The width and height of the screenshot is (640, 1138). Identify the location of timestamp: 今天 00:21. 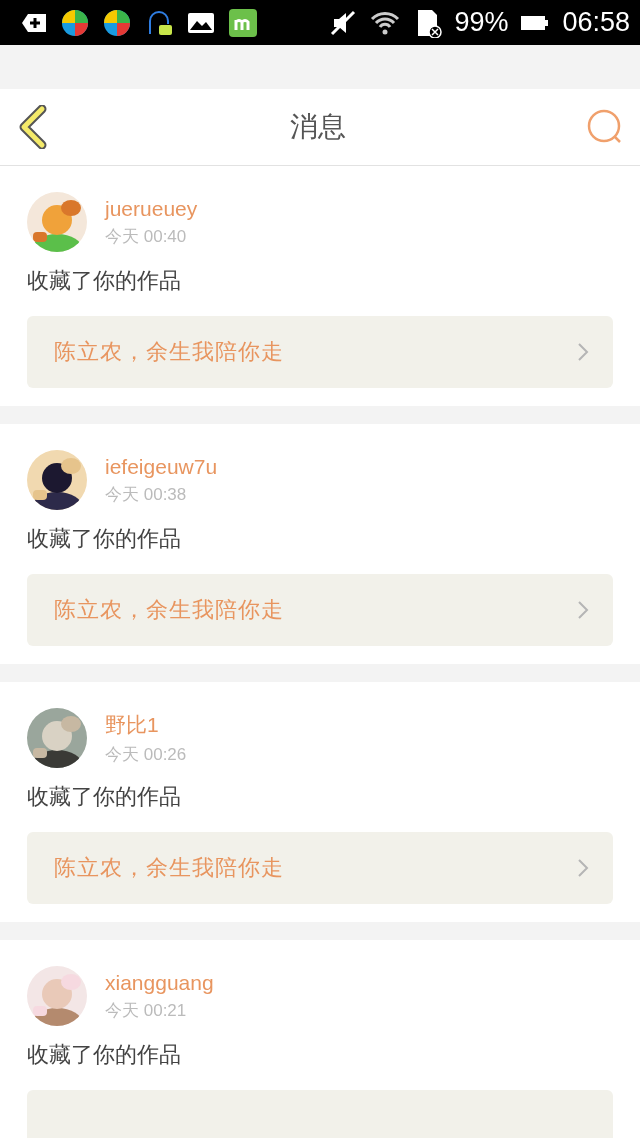
(146, 1010).